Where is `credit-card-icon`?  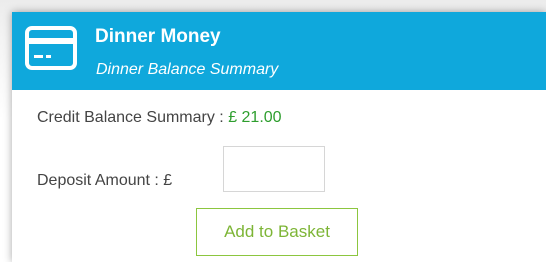 credit-card-icon is located at coordinates (51, 48).